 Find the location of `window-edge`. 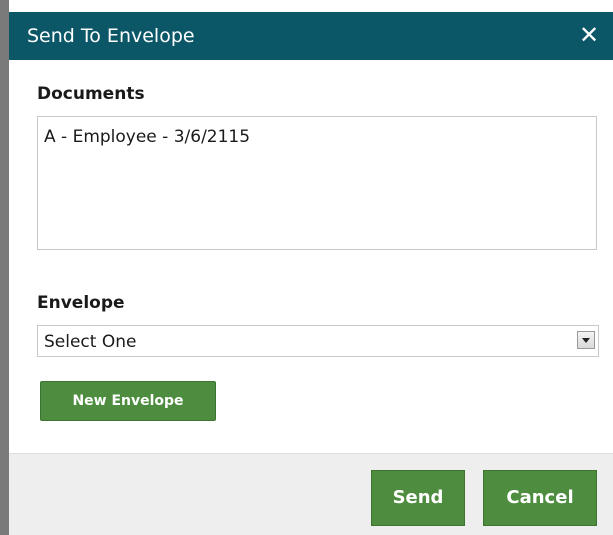

window-edge is located at coordinates (4, 267).